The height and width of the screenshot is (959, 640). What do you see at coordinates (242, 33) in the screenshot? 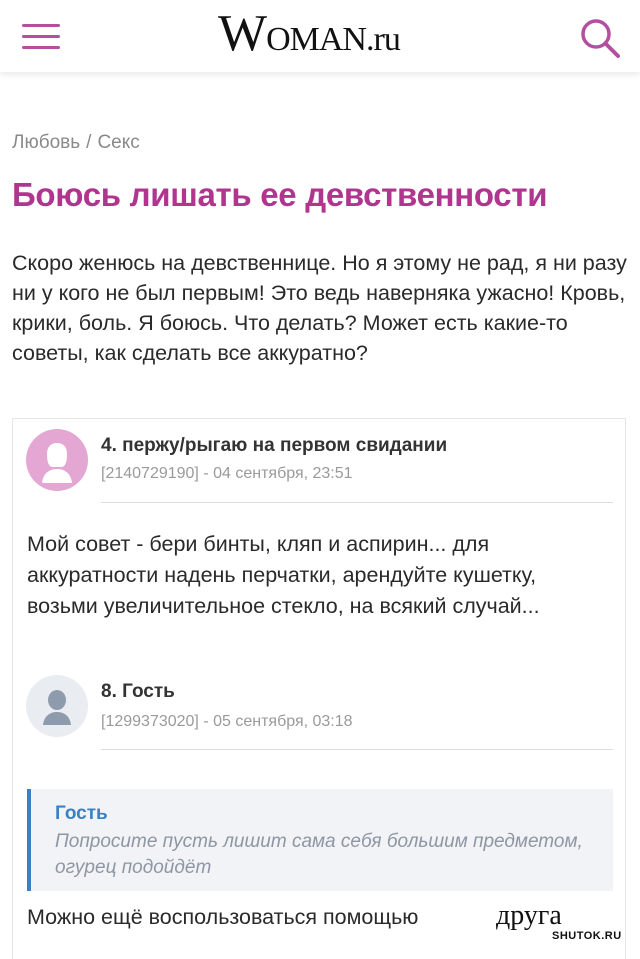
I see `logo-first-letter: W` at bounding box center [242, 33].